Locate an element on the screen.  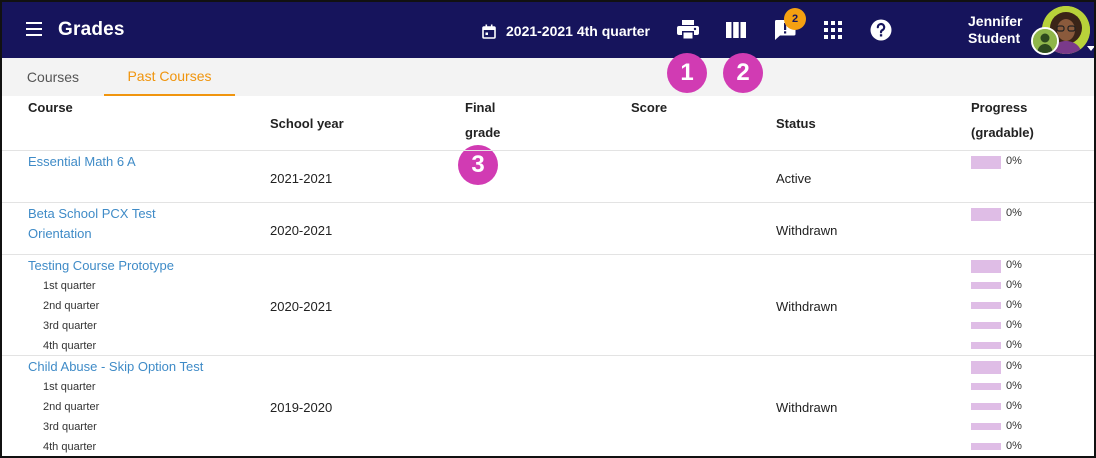
course-link-essential-math: Essential Math 6 A is located at coordinates (82, 162).